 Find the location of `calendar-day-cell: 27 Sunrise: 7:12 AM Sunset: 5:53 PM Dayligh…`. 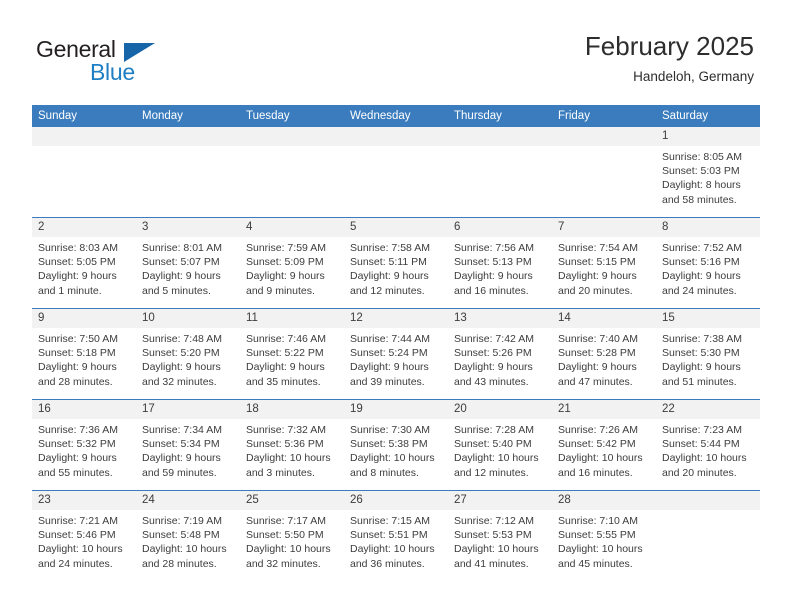

calendar-day-cell: 27 Sunrise: 7:12 AM Sunset: 5:53 PM Dayligh… is located at coordinates (500, 535).